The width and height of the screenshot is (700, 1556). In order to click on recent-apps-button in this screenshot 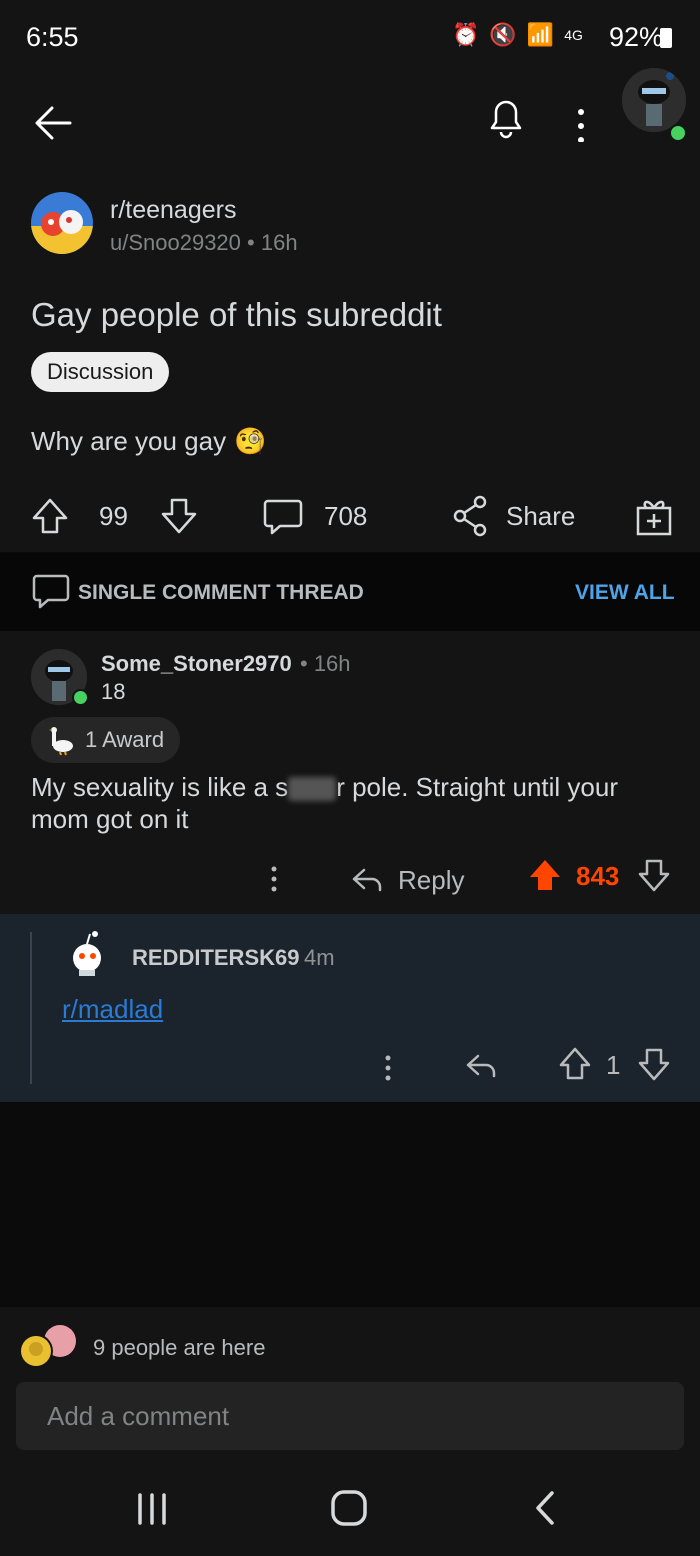, I will do `click(152, 1509)`.